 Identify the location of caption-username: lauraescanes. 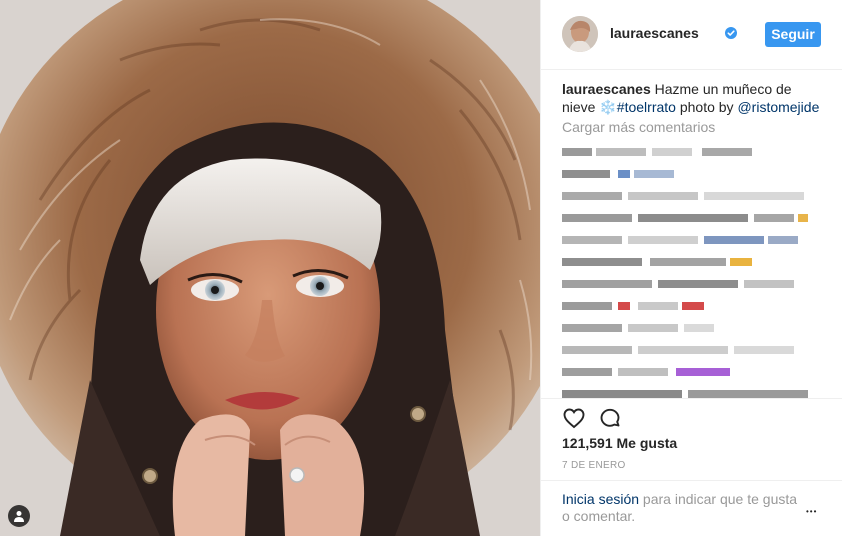
(606, 89).